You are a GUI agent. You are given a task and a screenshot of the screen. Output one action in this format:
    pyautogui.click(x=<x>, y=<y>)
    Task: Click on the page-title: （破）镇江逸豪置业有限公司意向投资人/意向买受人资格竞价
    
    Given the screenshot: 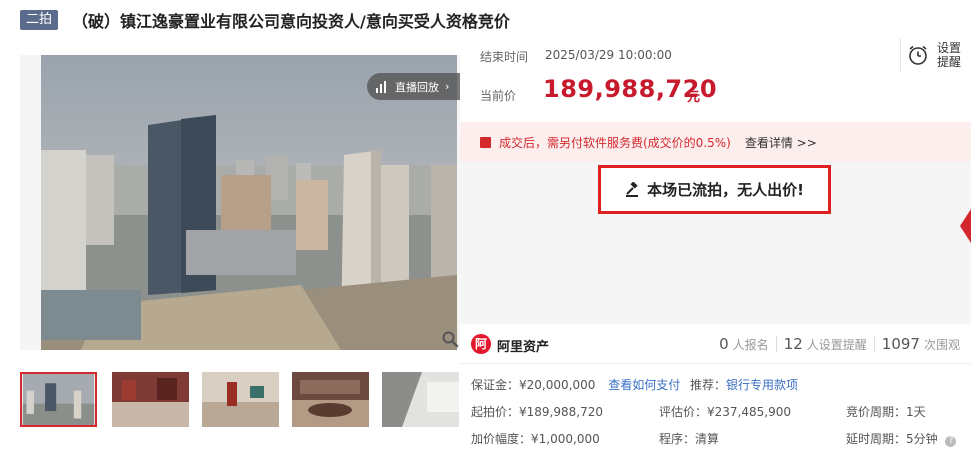 What is the action you would take?
    pyautogui.click(x=291, y=21)
    